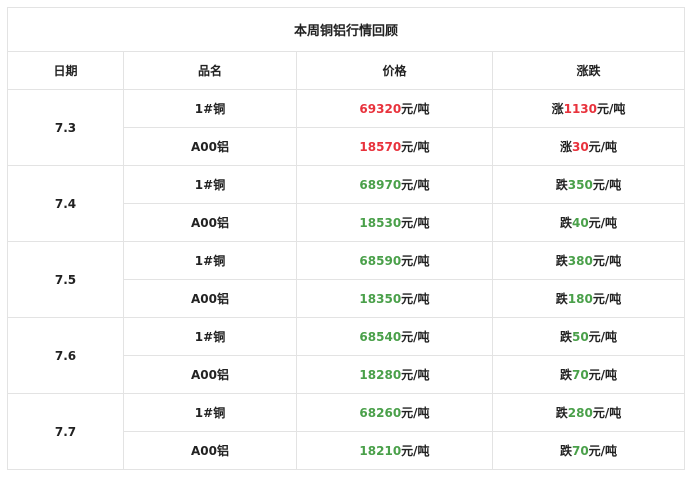 The height and width of the screenshot is (477, 691). I want to click on change-cell: 跌350元/吨, so click(588, 184).